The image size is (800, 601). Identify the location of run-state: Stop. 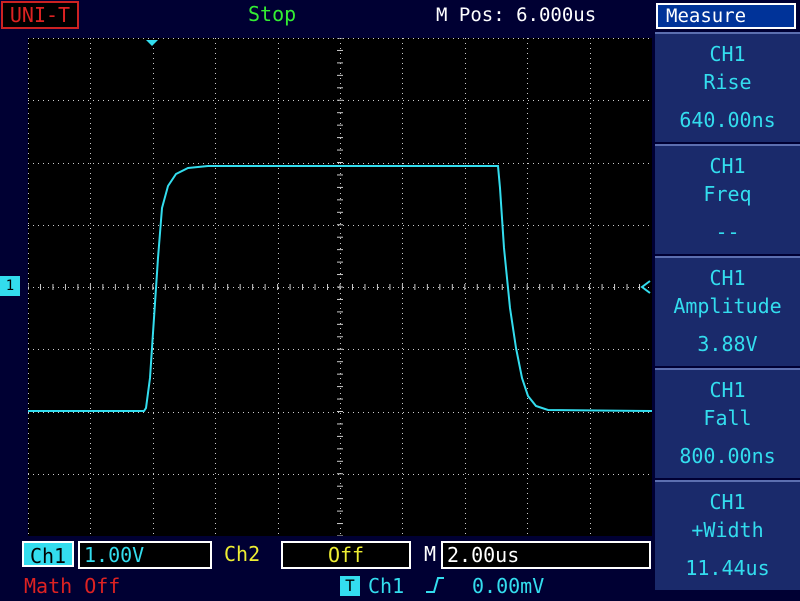
(272, 14).